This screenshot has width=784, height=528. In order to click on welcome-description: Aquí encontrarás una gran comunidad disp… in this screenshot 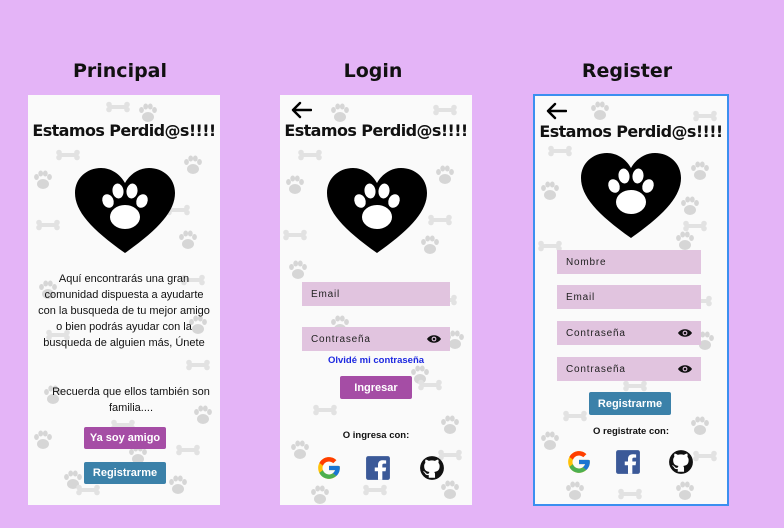, I will do `click(124, 311)`.